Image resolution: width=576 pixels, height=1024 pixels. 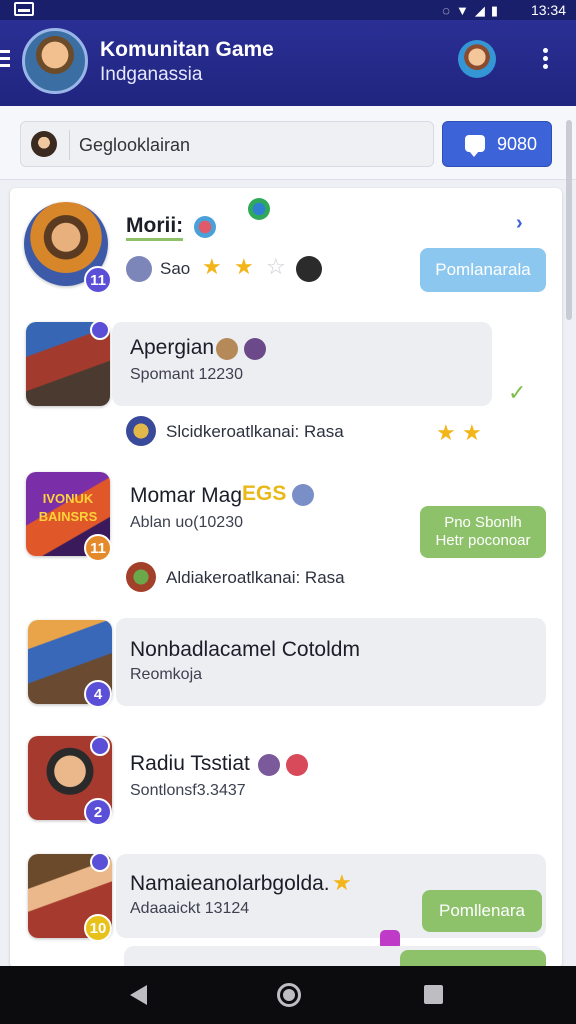 What do you see at coordinates (433, 994) in the screenshot?
I see `recent-apps-icon` at bounding box center [433, 994].